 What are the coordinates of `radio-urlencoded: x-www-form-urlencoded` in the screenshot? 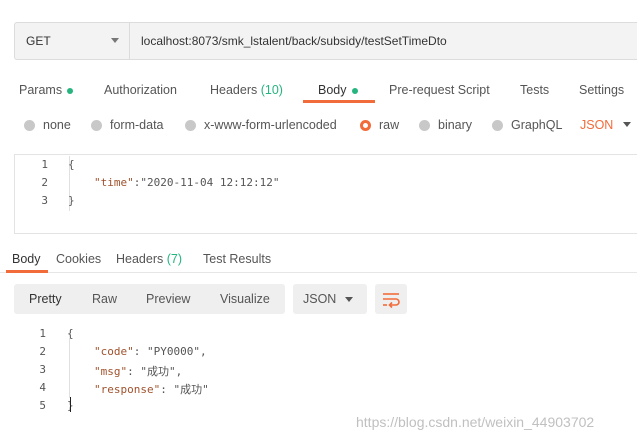 It's located at (261, 125).